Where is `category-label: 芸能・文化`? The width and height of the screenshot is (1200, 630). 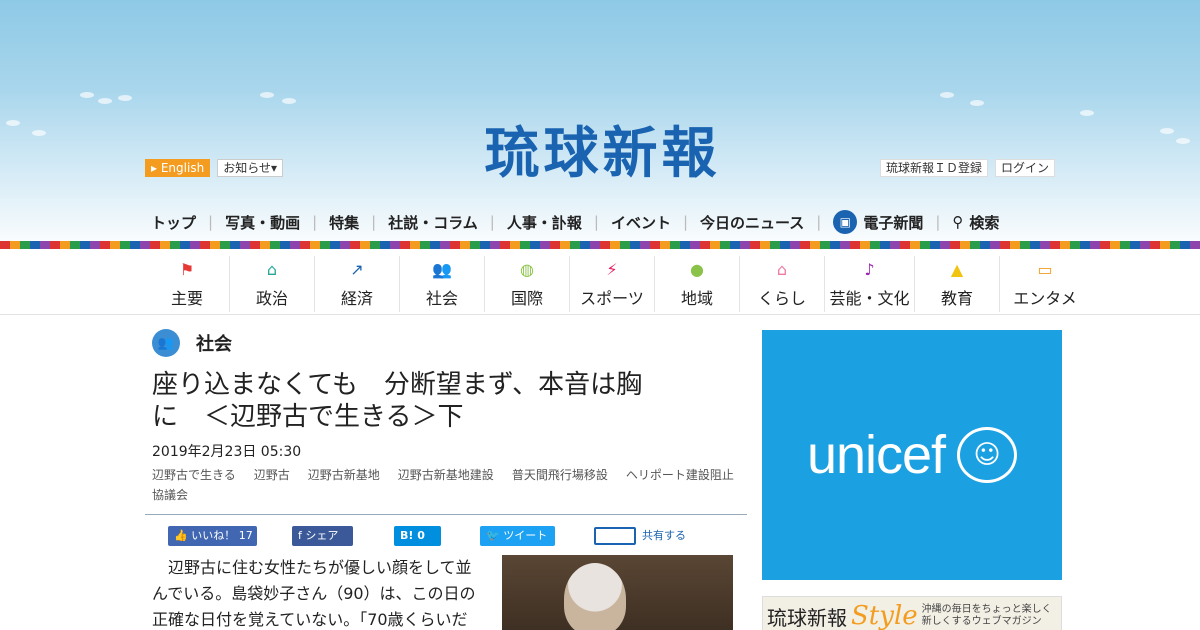 category-label: 芸能・文化 is located at coordinates (869, 298).